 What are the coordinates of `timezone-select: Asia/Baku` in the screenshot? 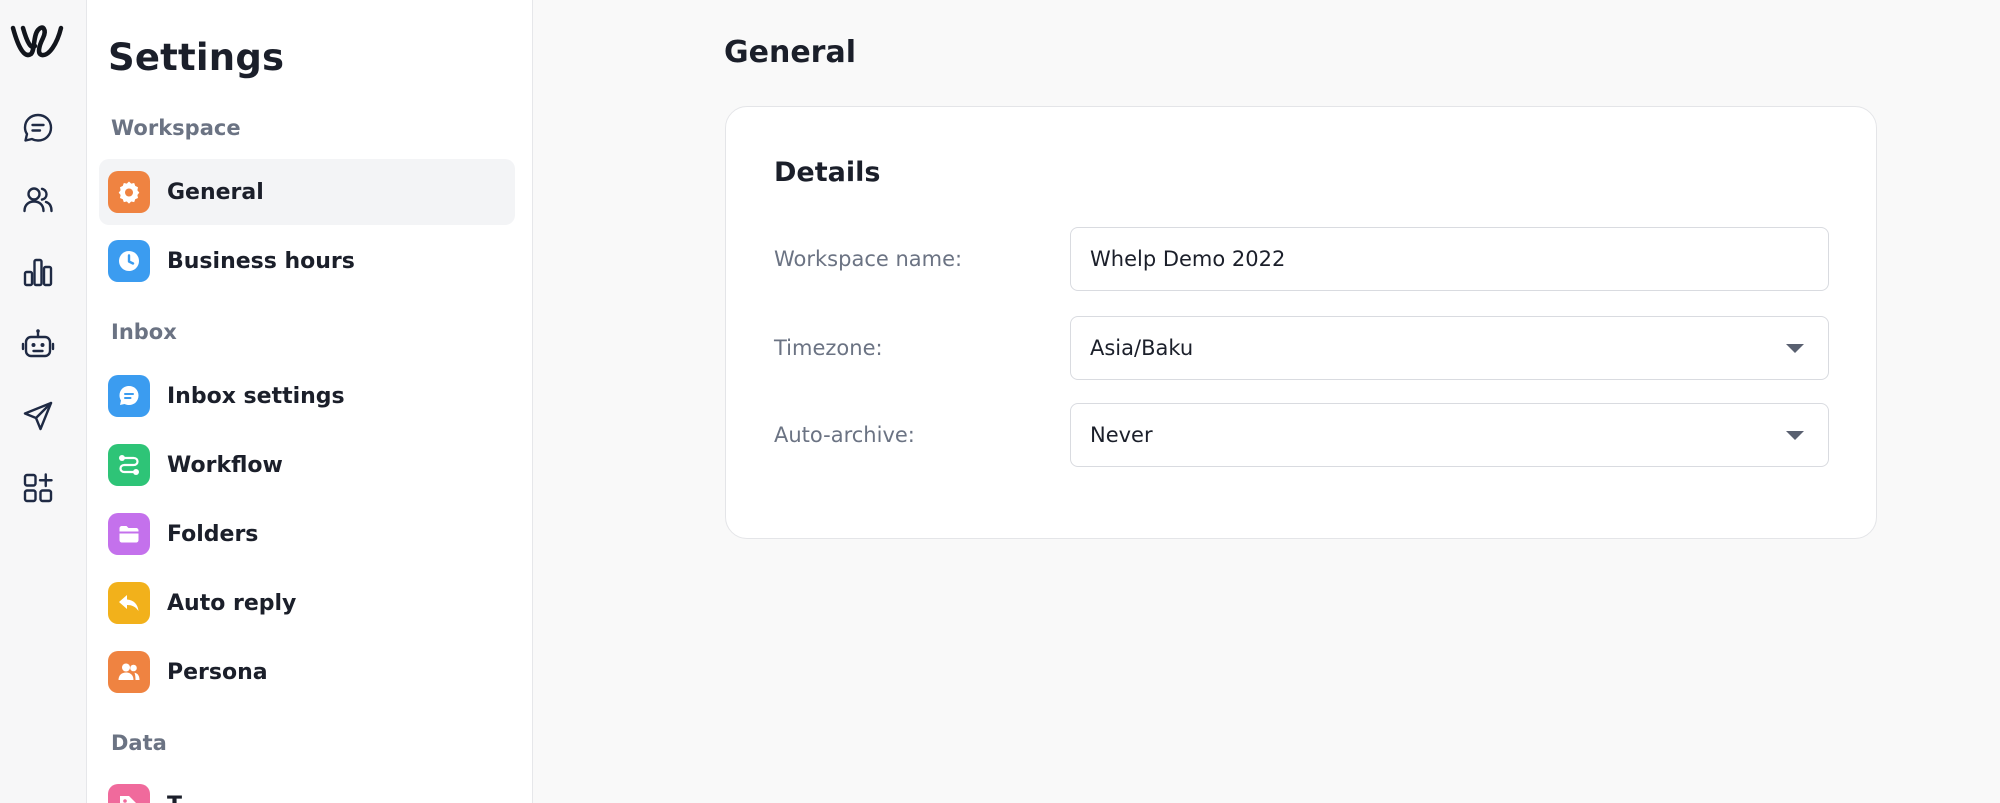 It's located at (1449, 348).